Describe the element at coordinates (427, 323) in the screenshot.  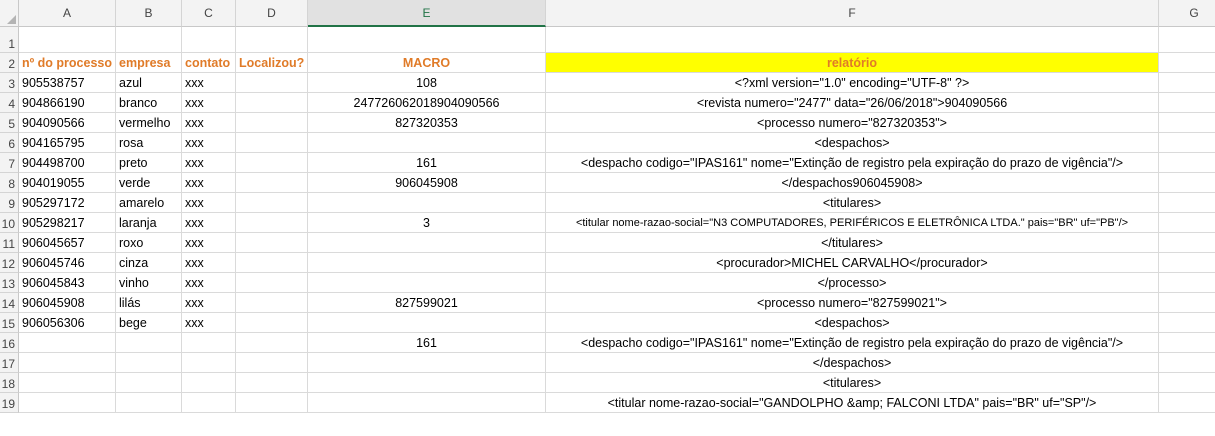
I see `cell-e15` at that location.